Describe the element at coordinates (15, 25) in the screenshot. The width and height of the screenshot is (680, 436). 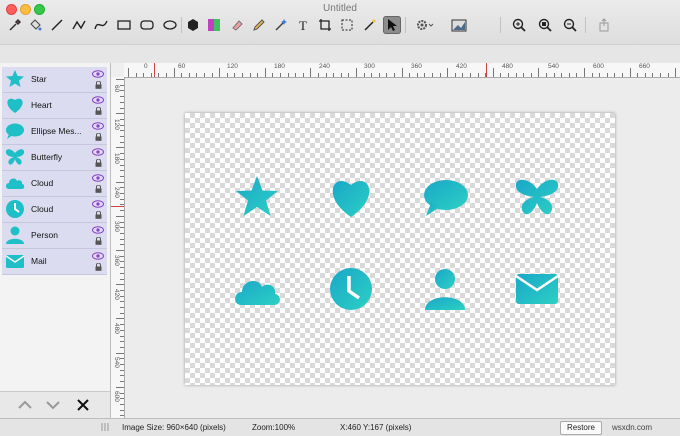
I see `eyedropper-icon` at that location.